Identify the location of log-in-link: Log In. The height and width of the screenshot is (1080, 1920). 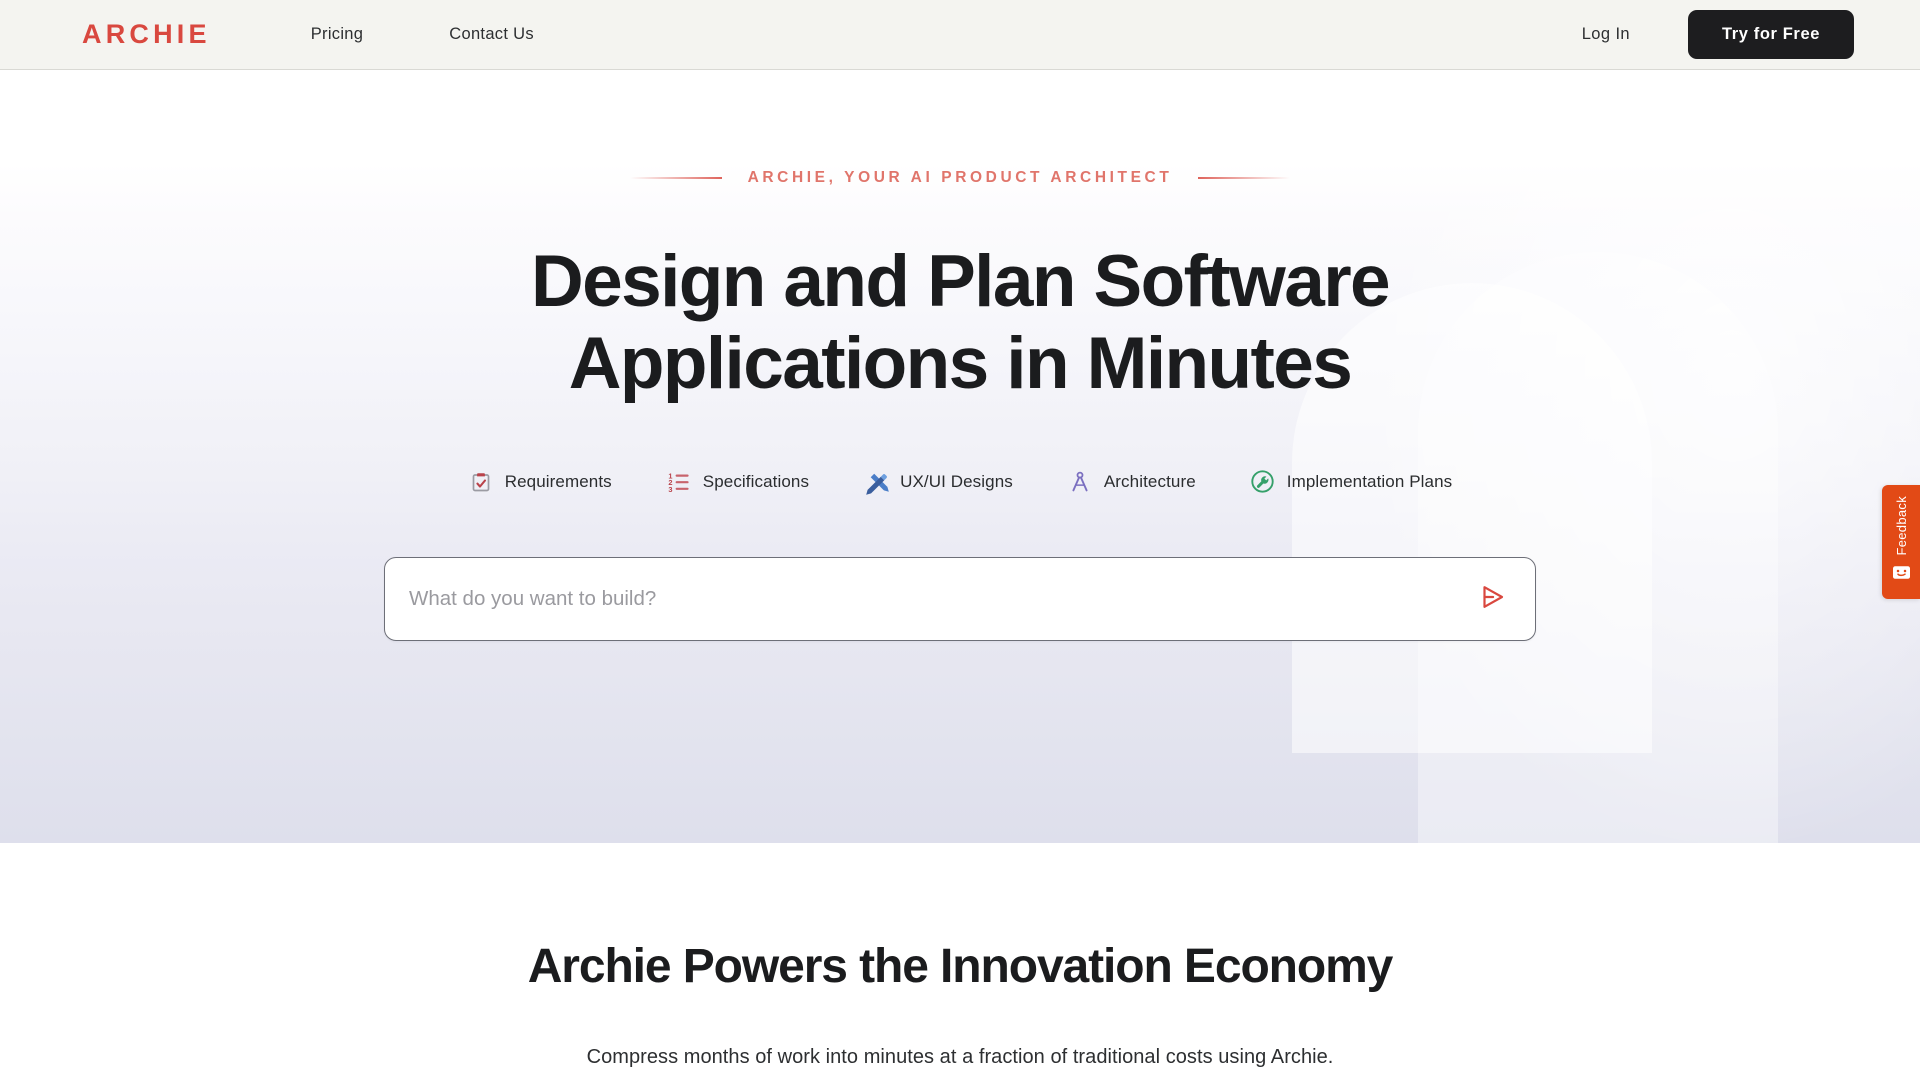
(1606, 34).